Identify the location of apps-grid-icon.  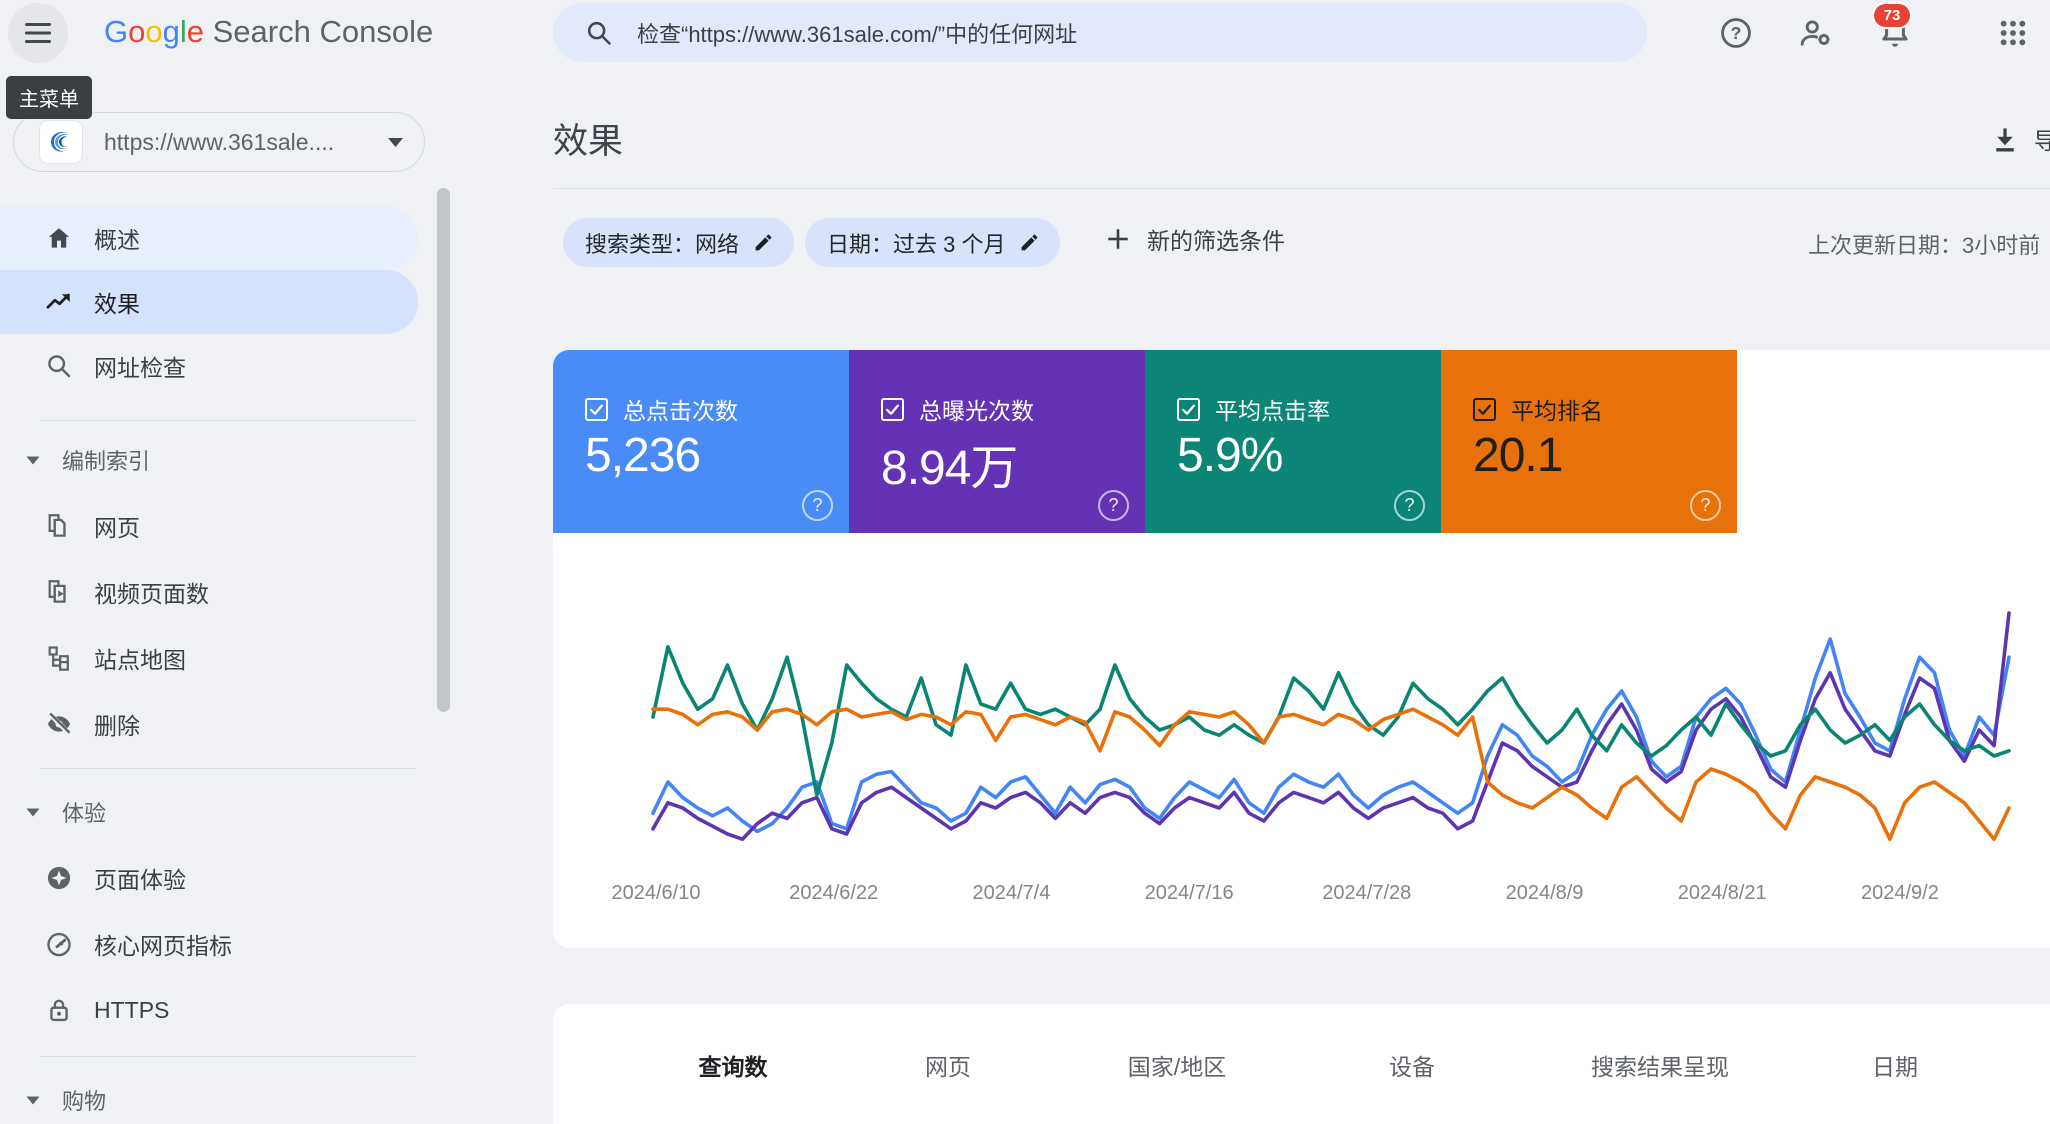
(2013, 33).